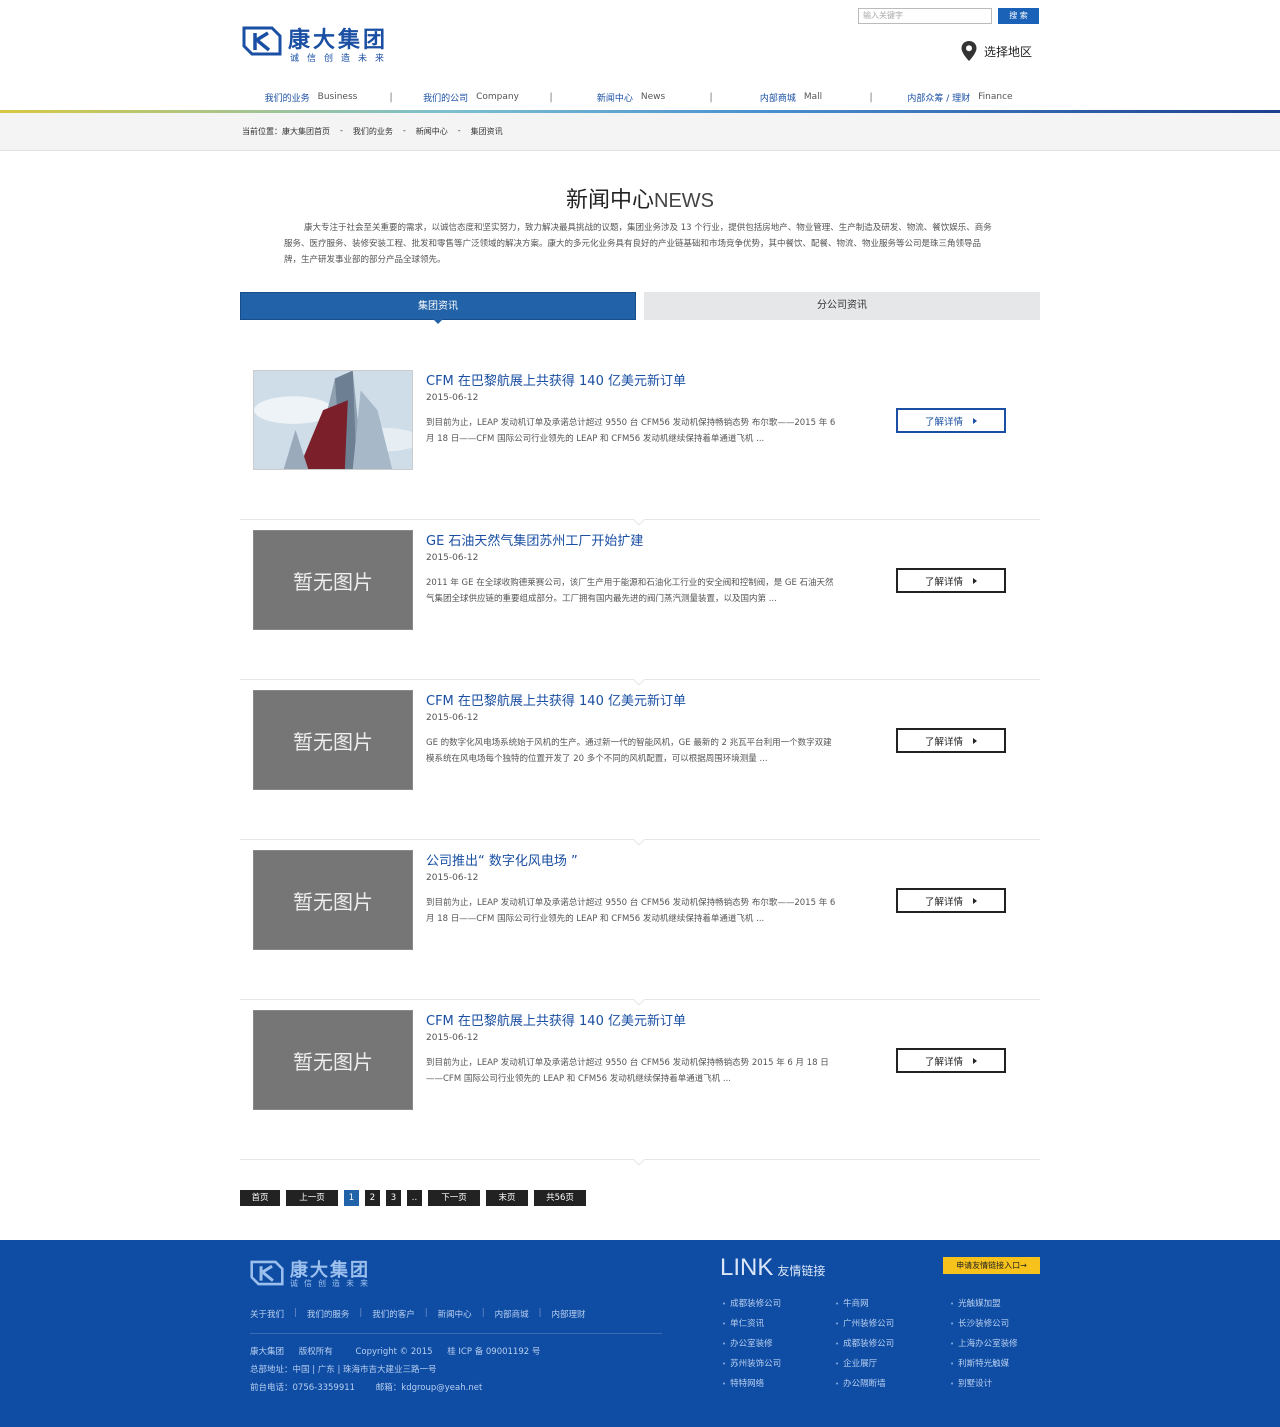  I want to click on friend-link: 苏州装饰公司, so click(751, 1366).